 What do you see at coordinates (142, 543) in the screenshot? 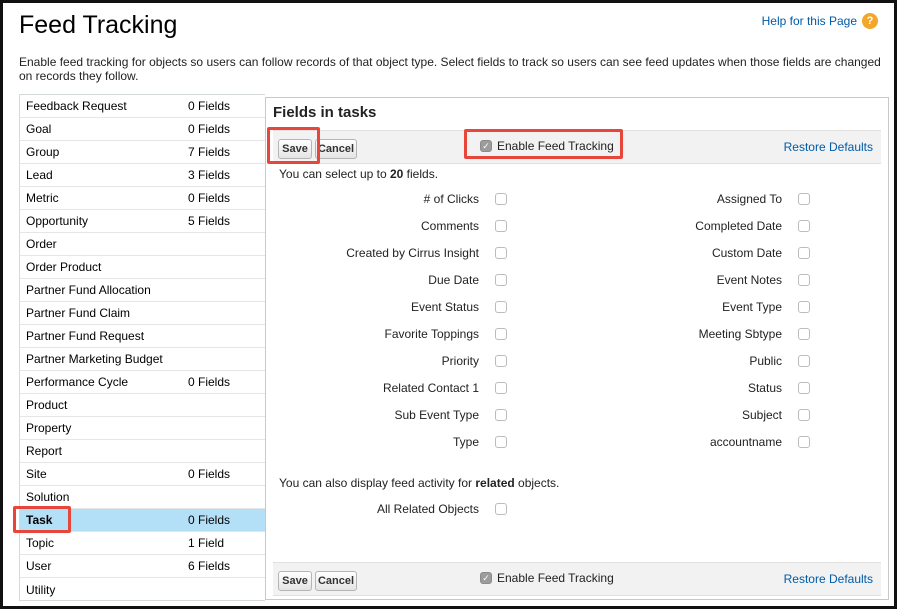
I see `object-row: Topic 1 Field` at bounding box center [142, 543].